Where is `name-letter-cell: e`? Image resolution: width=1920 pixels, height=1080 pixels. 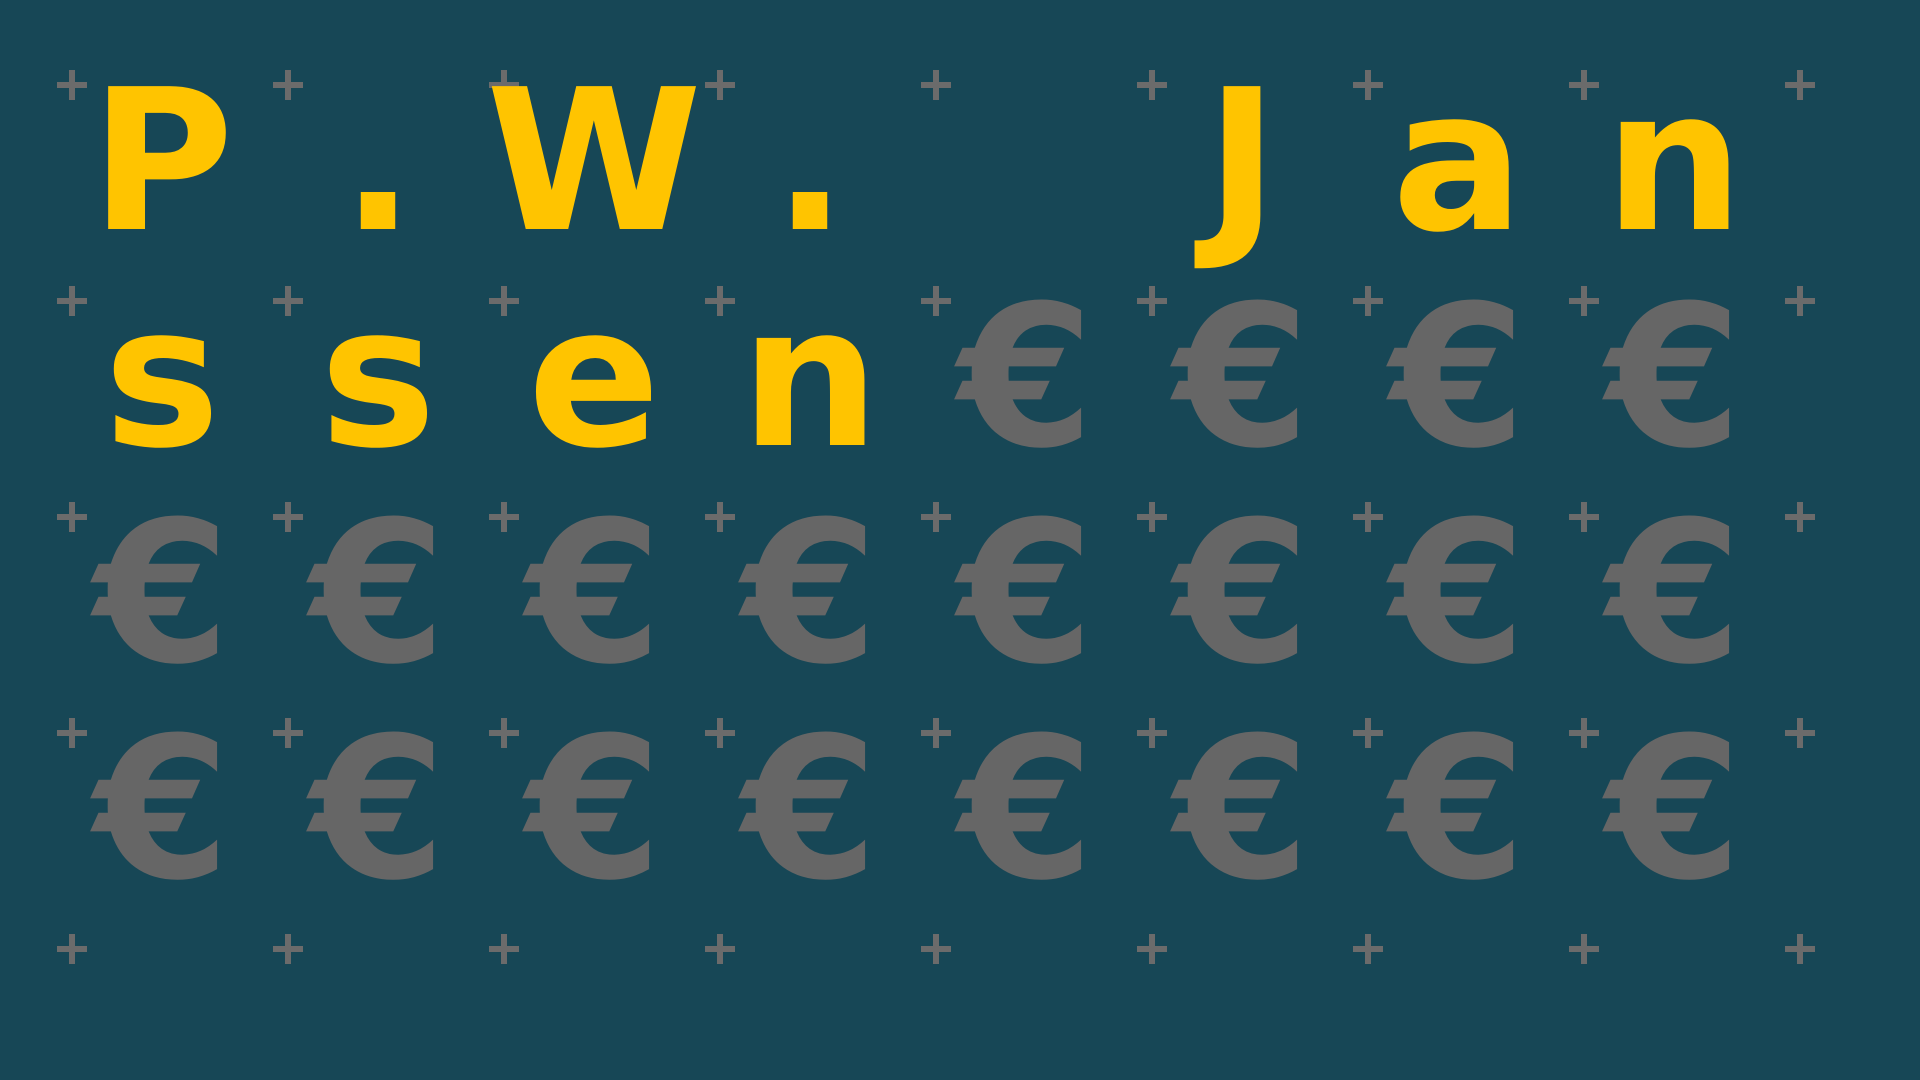 name-letter-cell: e is located at coordinates (594, 378).